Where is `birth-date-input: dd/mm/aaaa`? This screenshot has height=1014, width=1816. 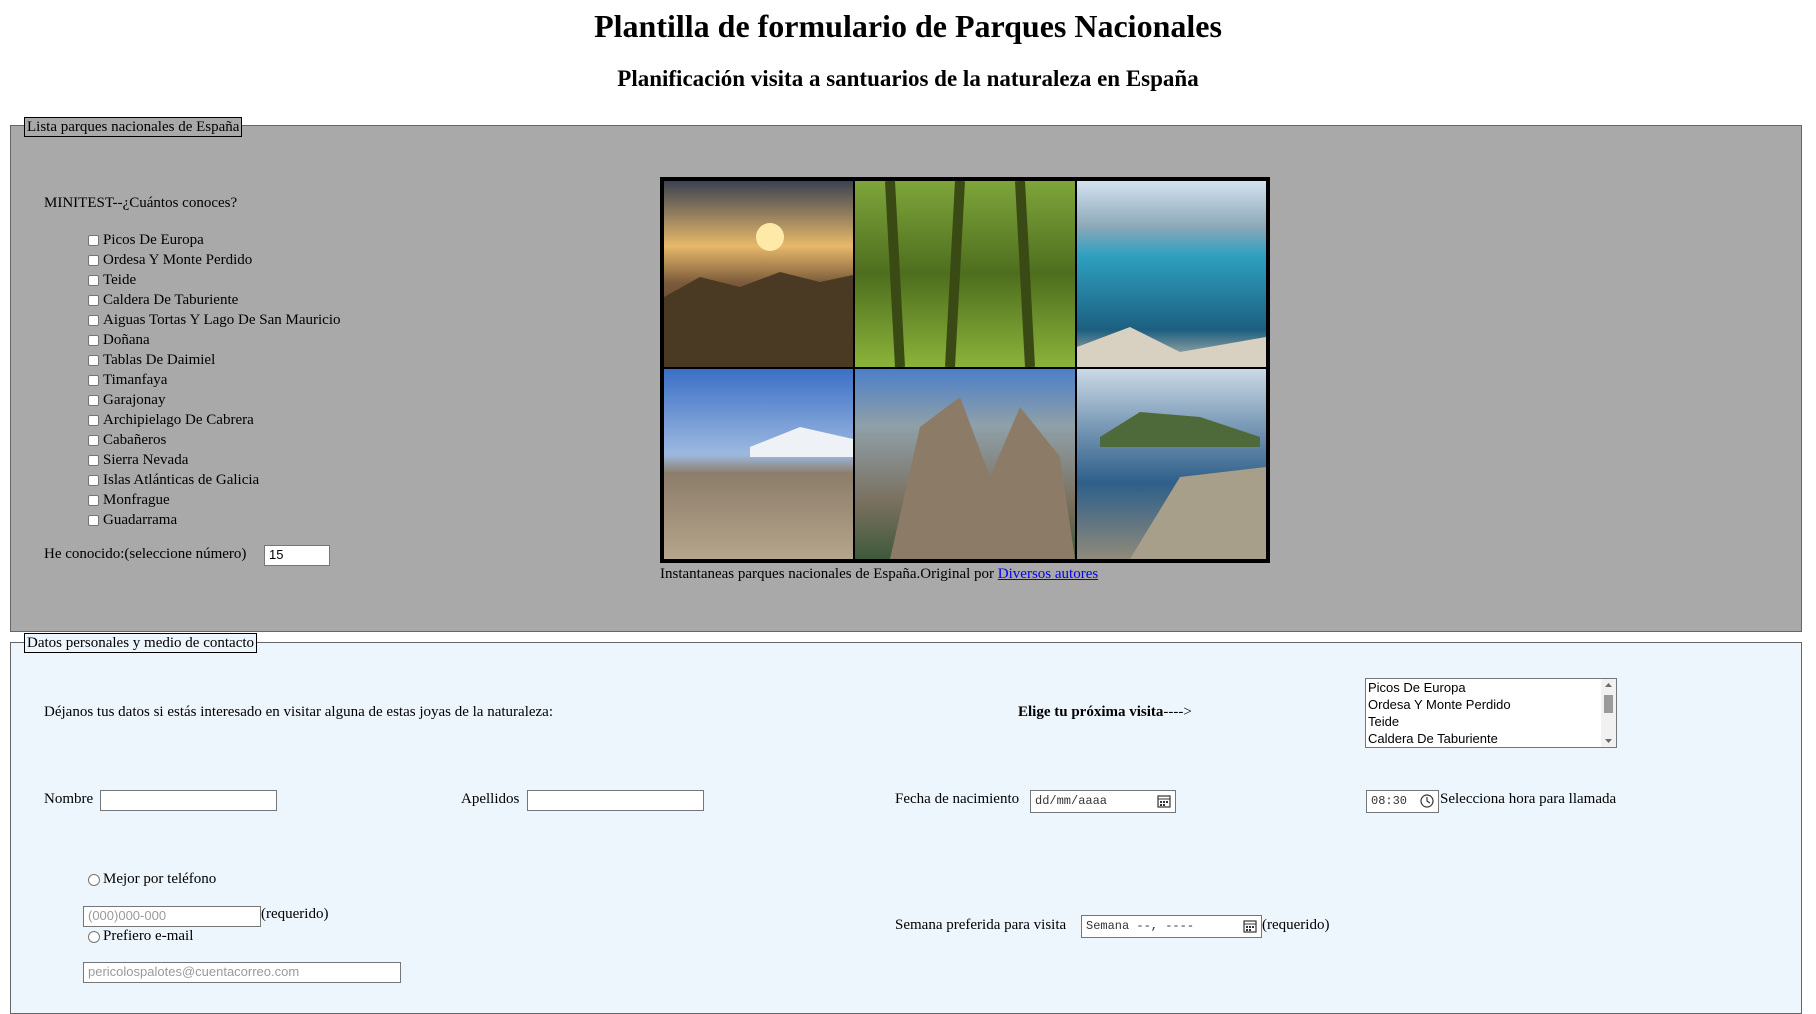
birth-date-input: dd/mm/aaaa is located at coordinates (1103, 801).